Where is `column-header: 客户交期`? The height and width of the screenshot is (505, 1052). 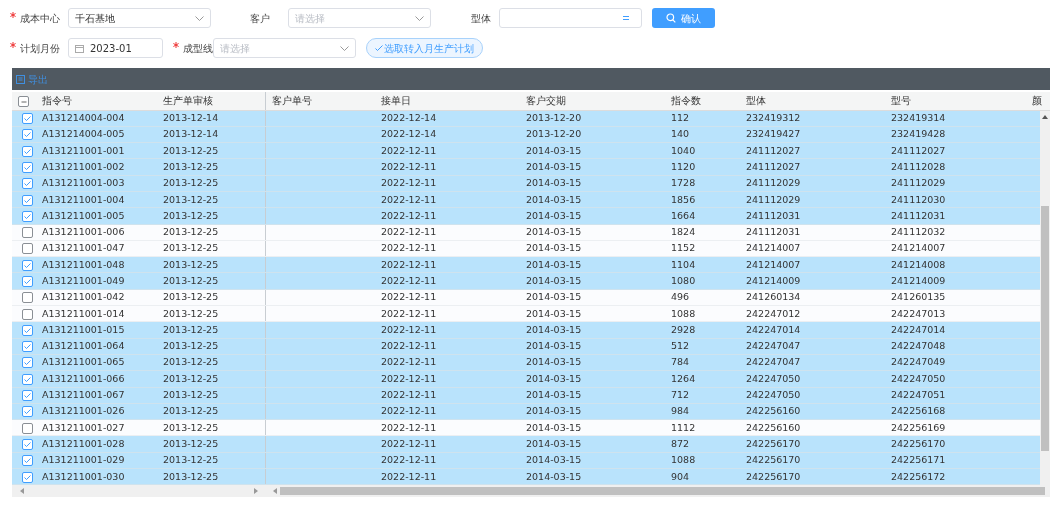
column-header: 客户交期 is located at coordinates (592, 101).